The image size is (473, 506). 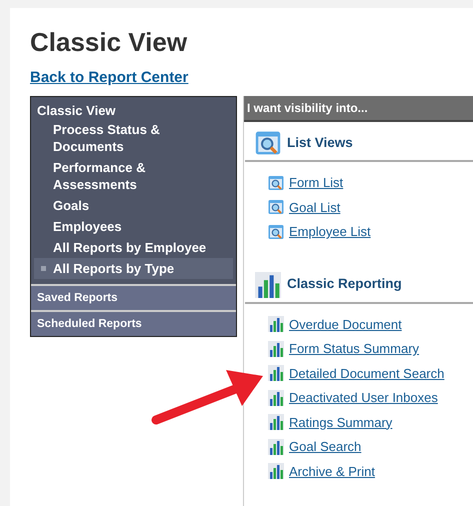 I want to click on page-title: Classic View, so click(x=109, y=42).